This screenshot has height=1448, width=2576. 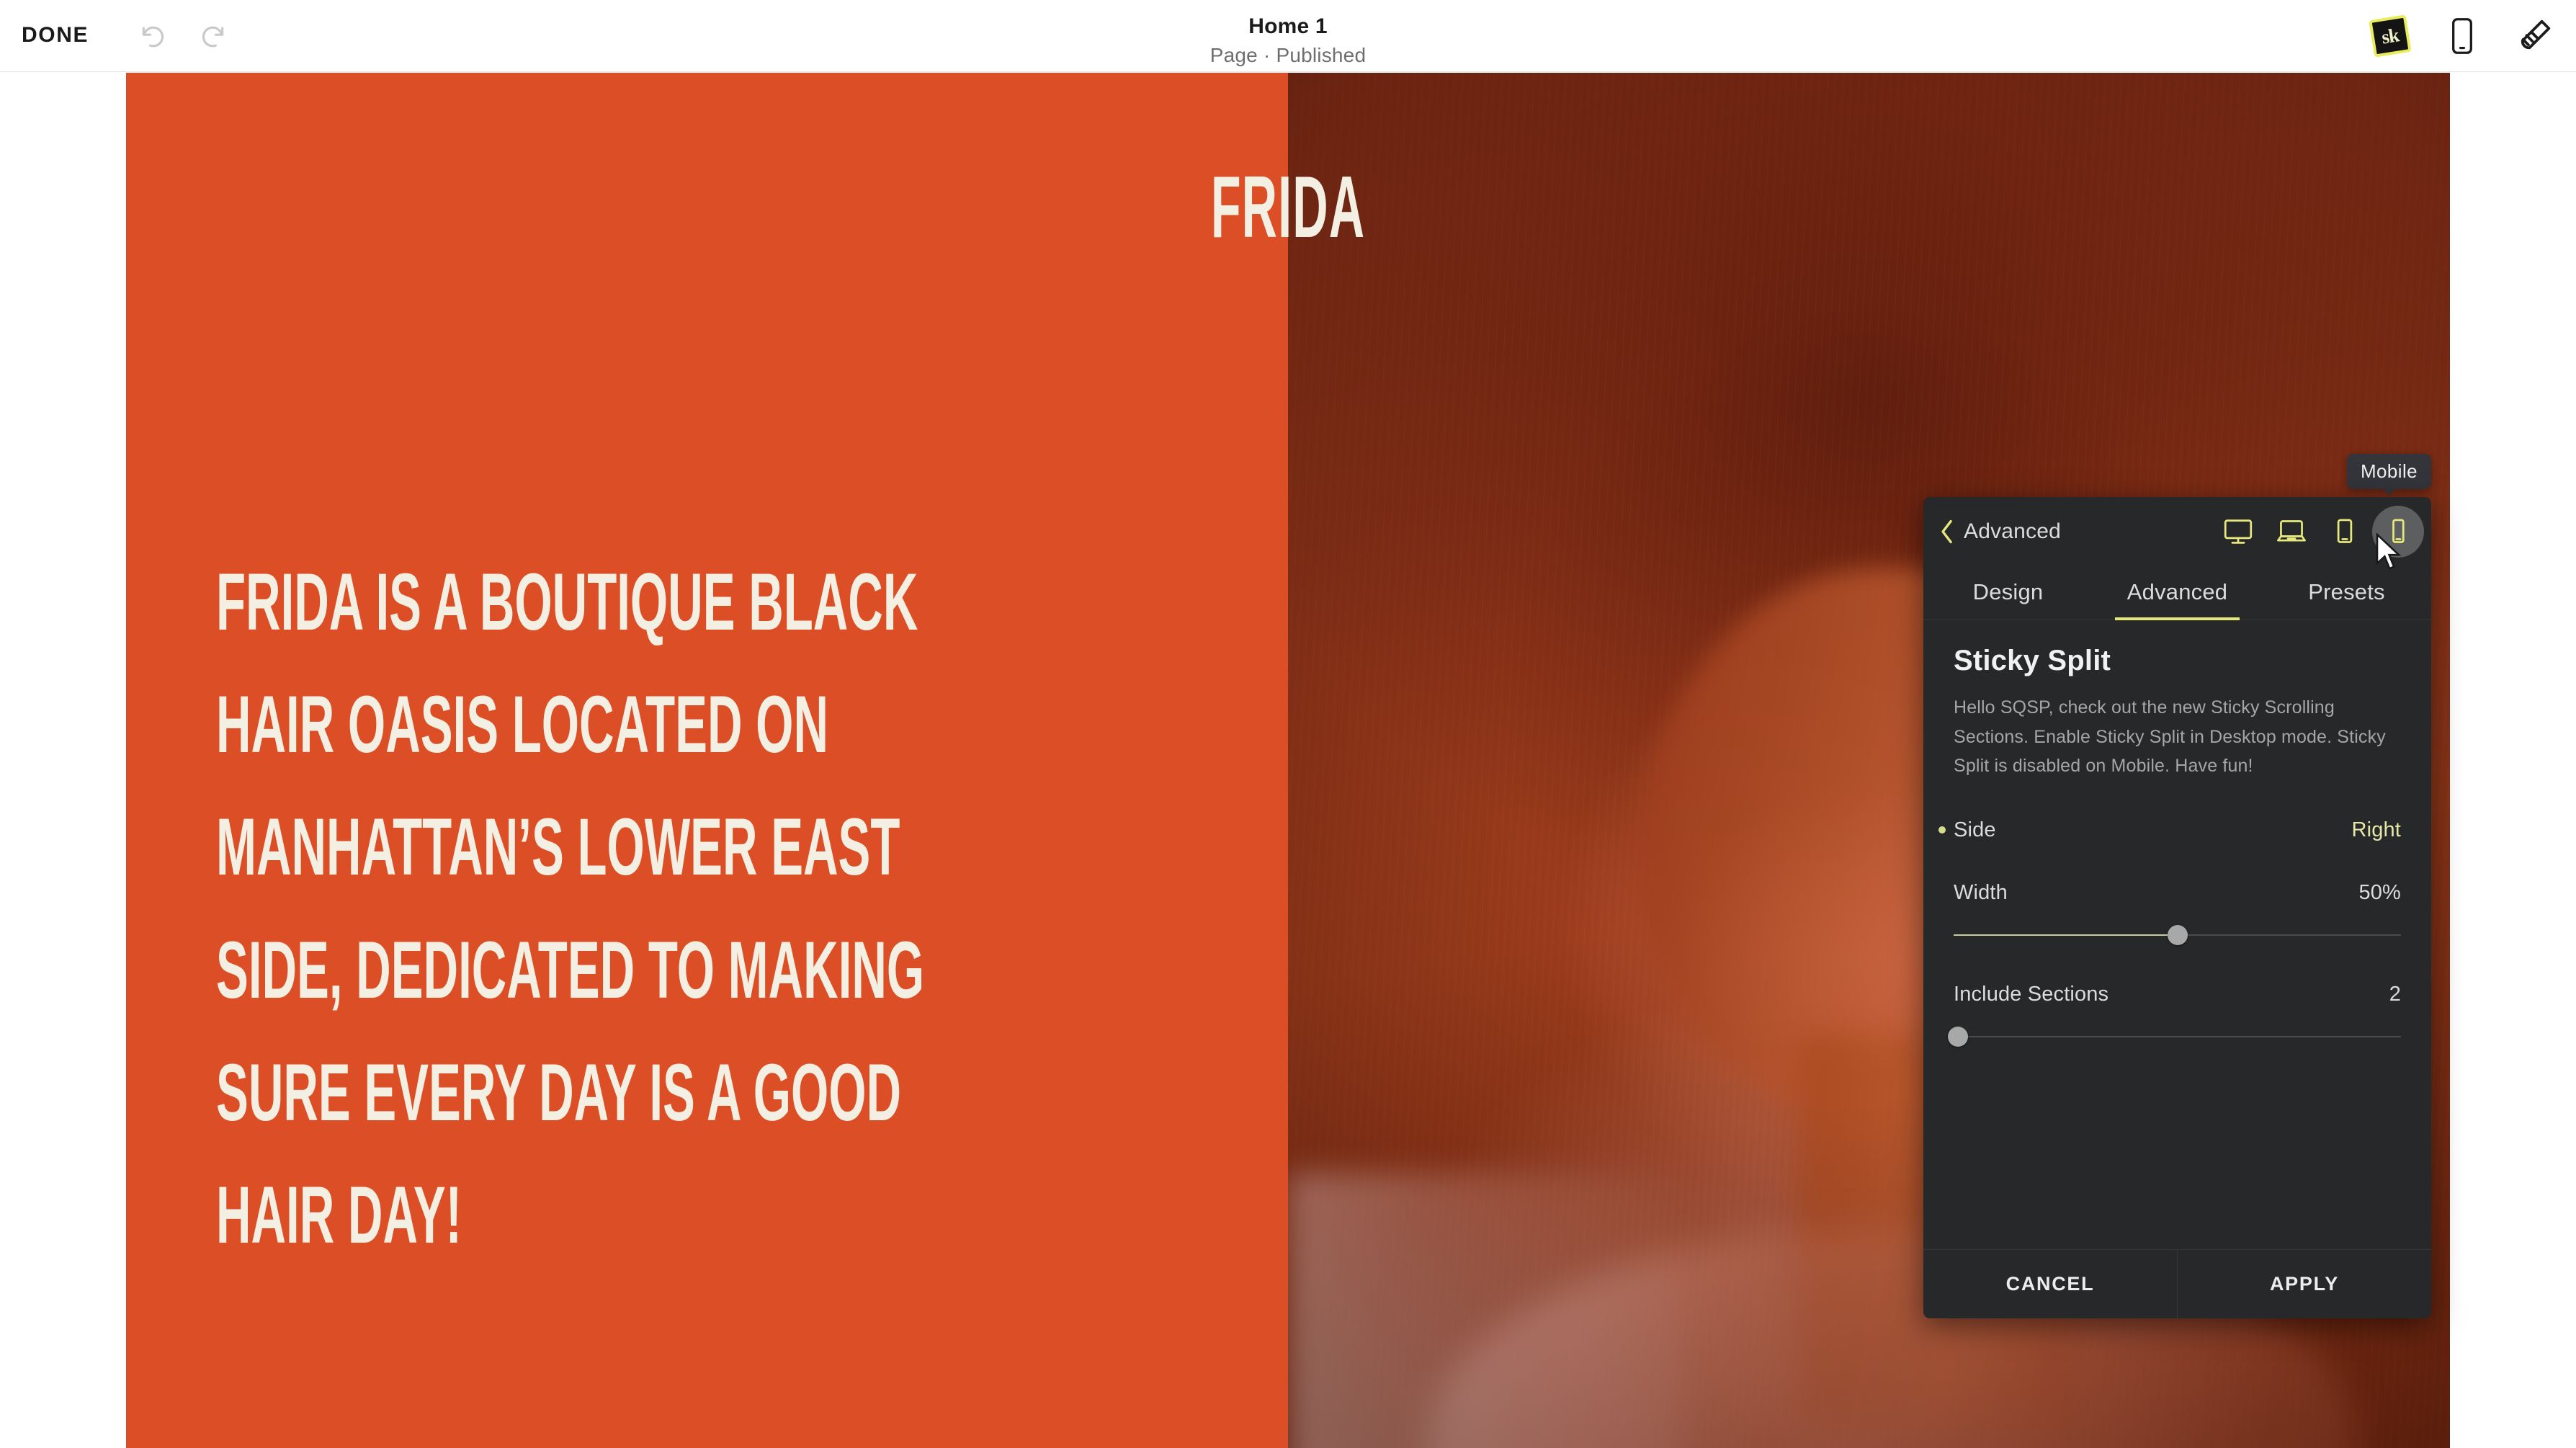 I want to click on control-side: Side Right, so click(x=2169, y=830).